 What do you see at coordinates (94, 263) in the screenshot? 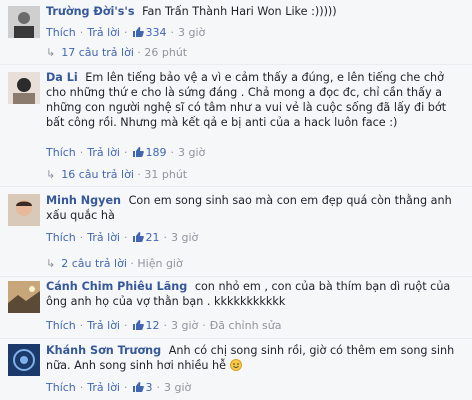
I see `reply-count: 2 câu trả lời` at bounding box center [94, 263].